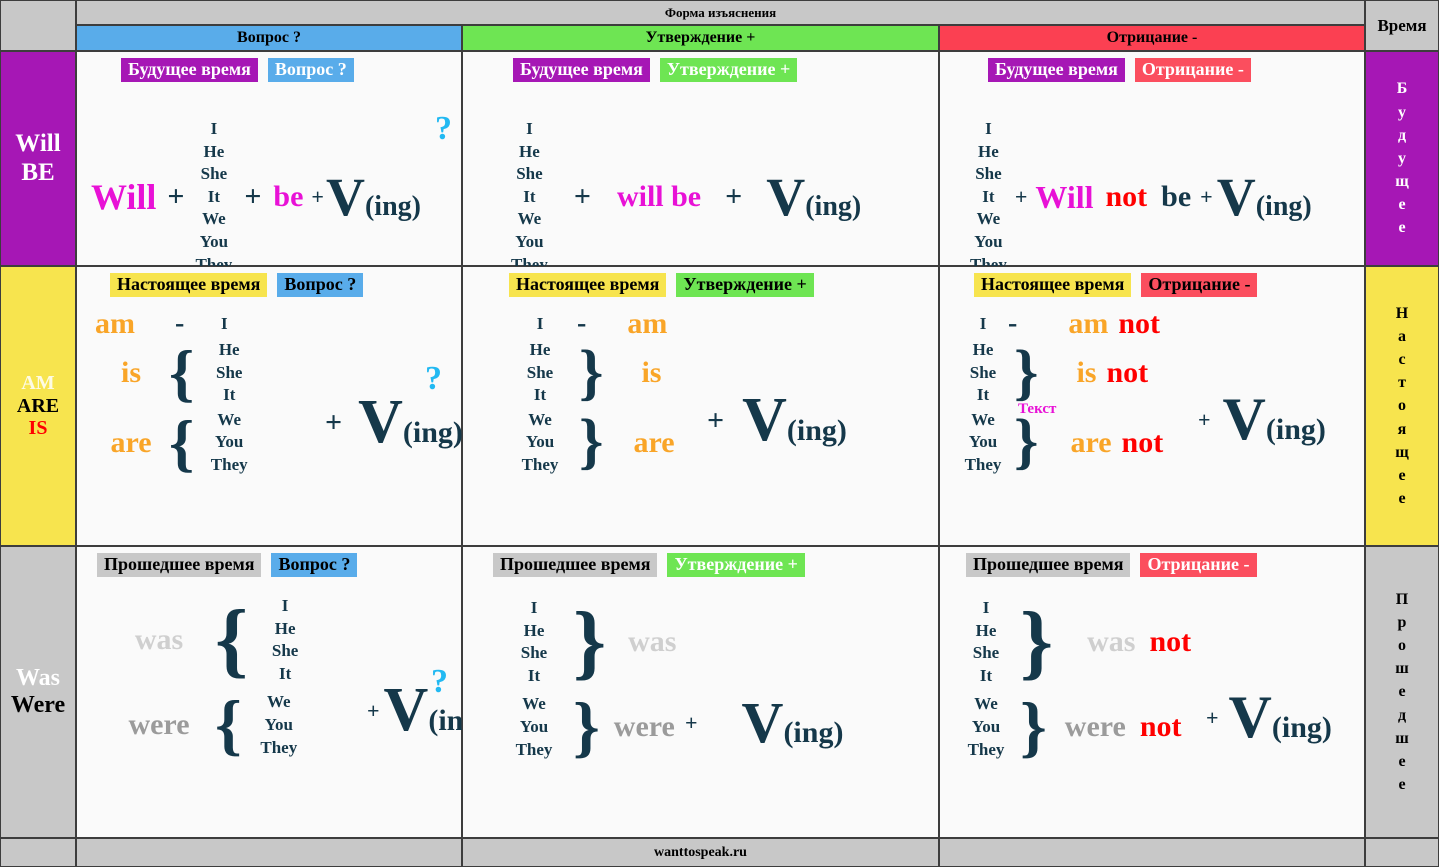  Describe the element at coordinates (38, 428) in the screenshot. I see `row-label-present-is: IS` at that location.